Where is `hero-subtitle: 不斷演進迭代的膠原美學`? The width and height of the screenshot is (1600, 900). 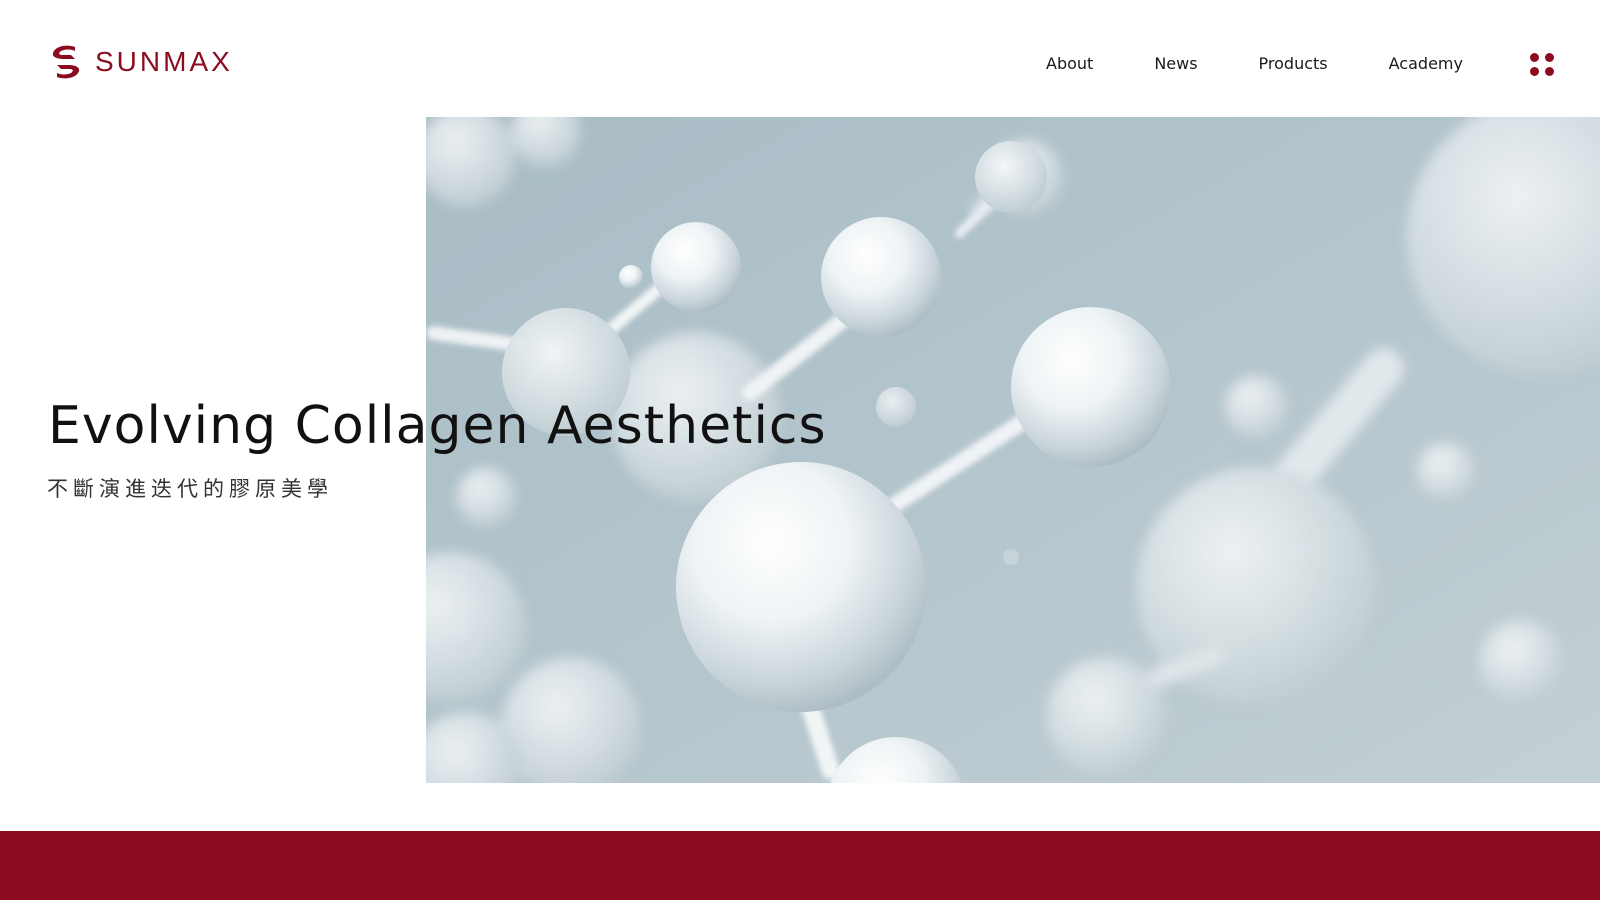 hero-subtitle: 不斷演進迭代的膠原美學 is located at coordinates (190, 489).